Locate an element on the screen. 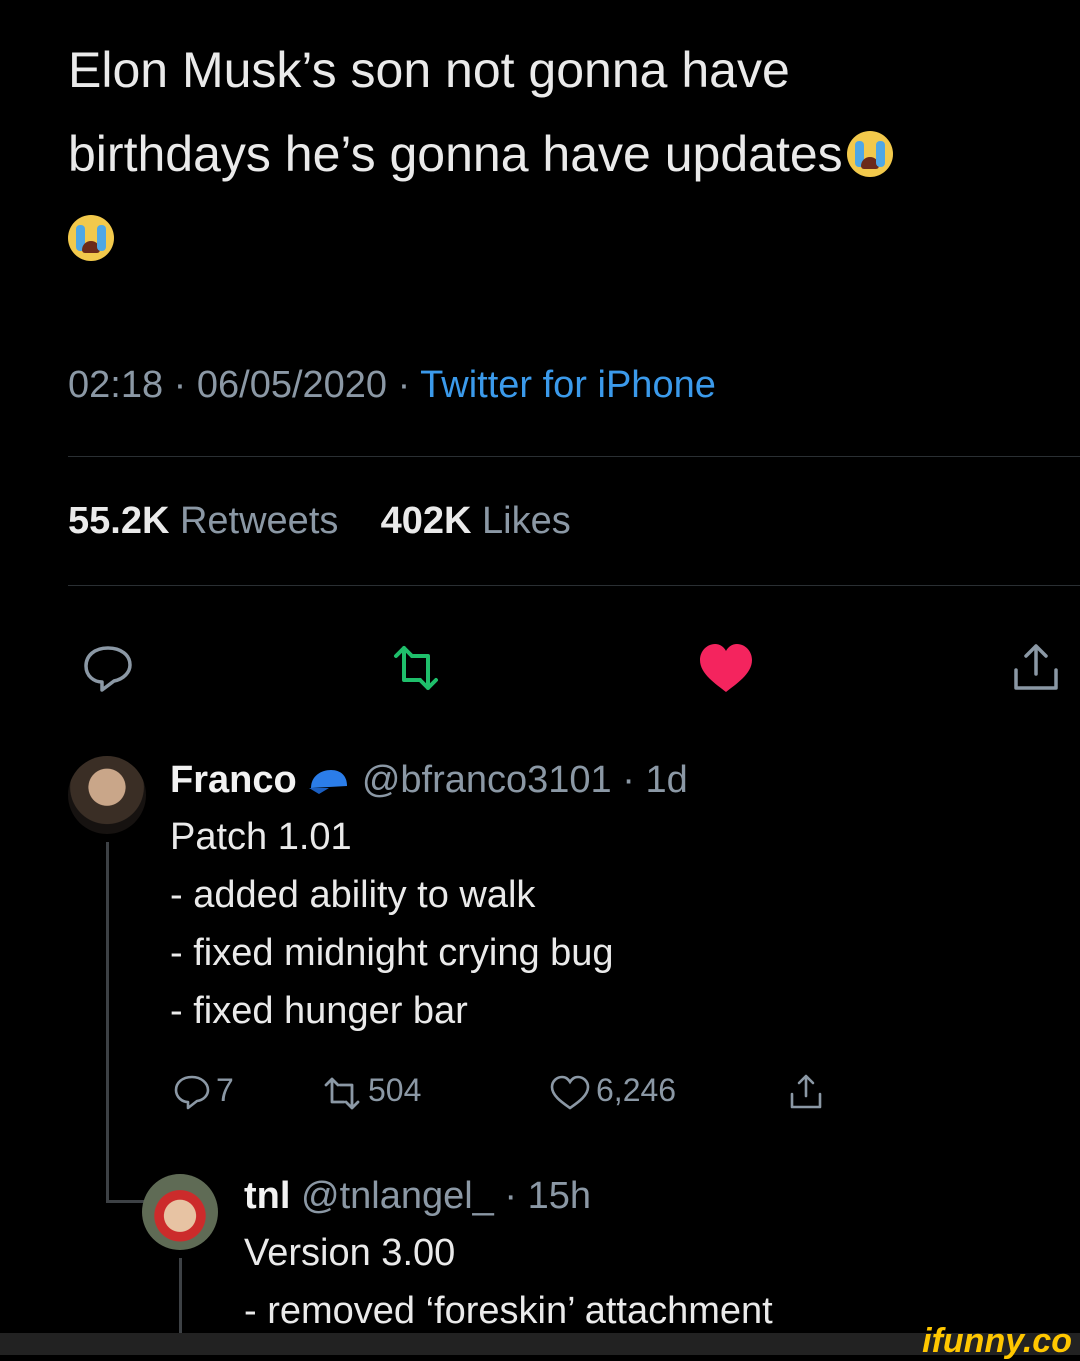  like-count: 6,246 is located at coordinates (636, 1090).